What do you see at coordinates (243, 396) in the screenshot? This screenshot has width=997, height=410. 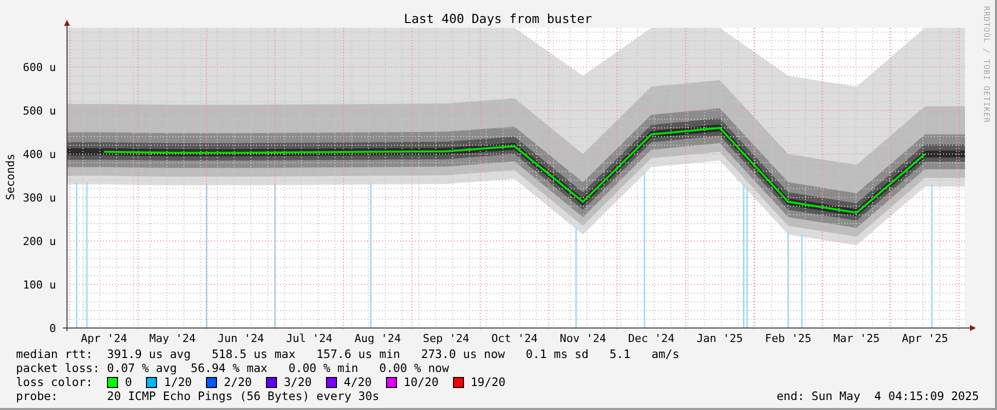 I see `probe-text: 20 ICMP Echo Pings (56 Bytes) every 30s` at bounding box center [243, 396].